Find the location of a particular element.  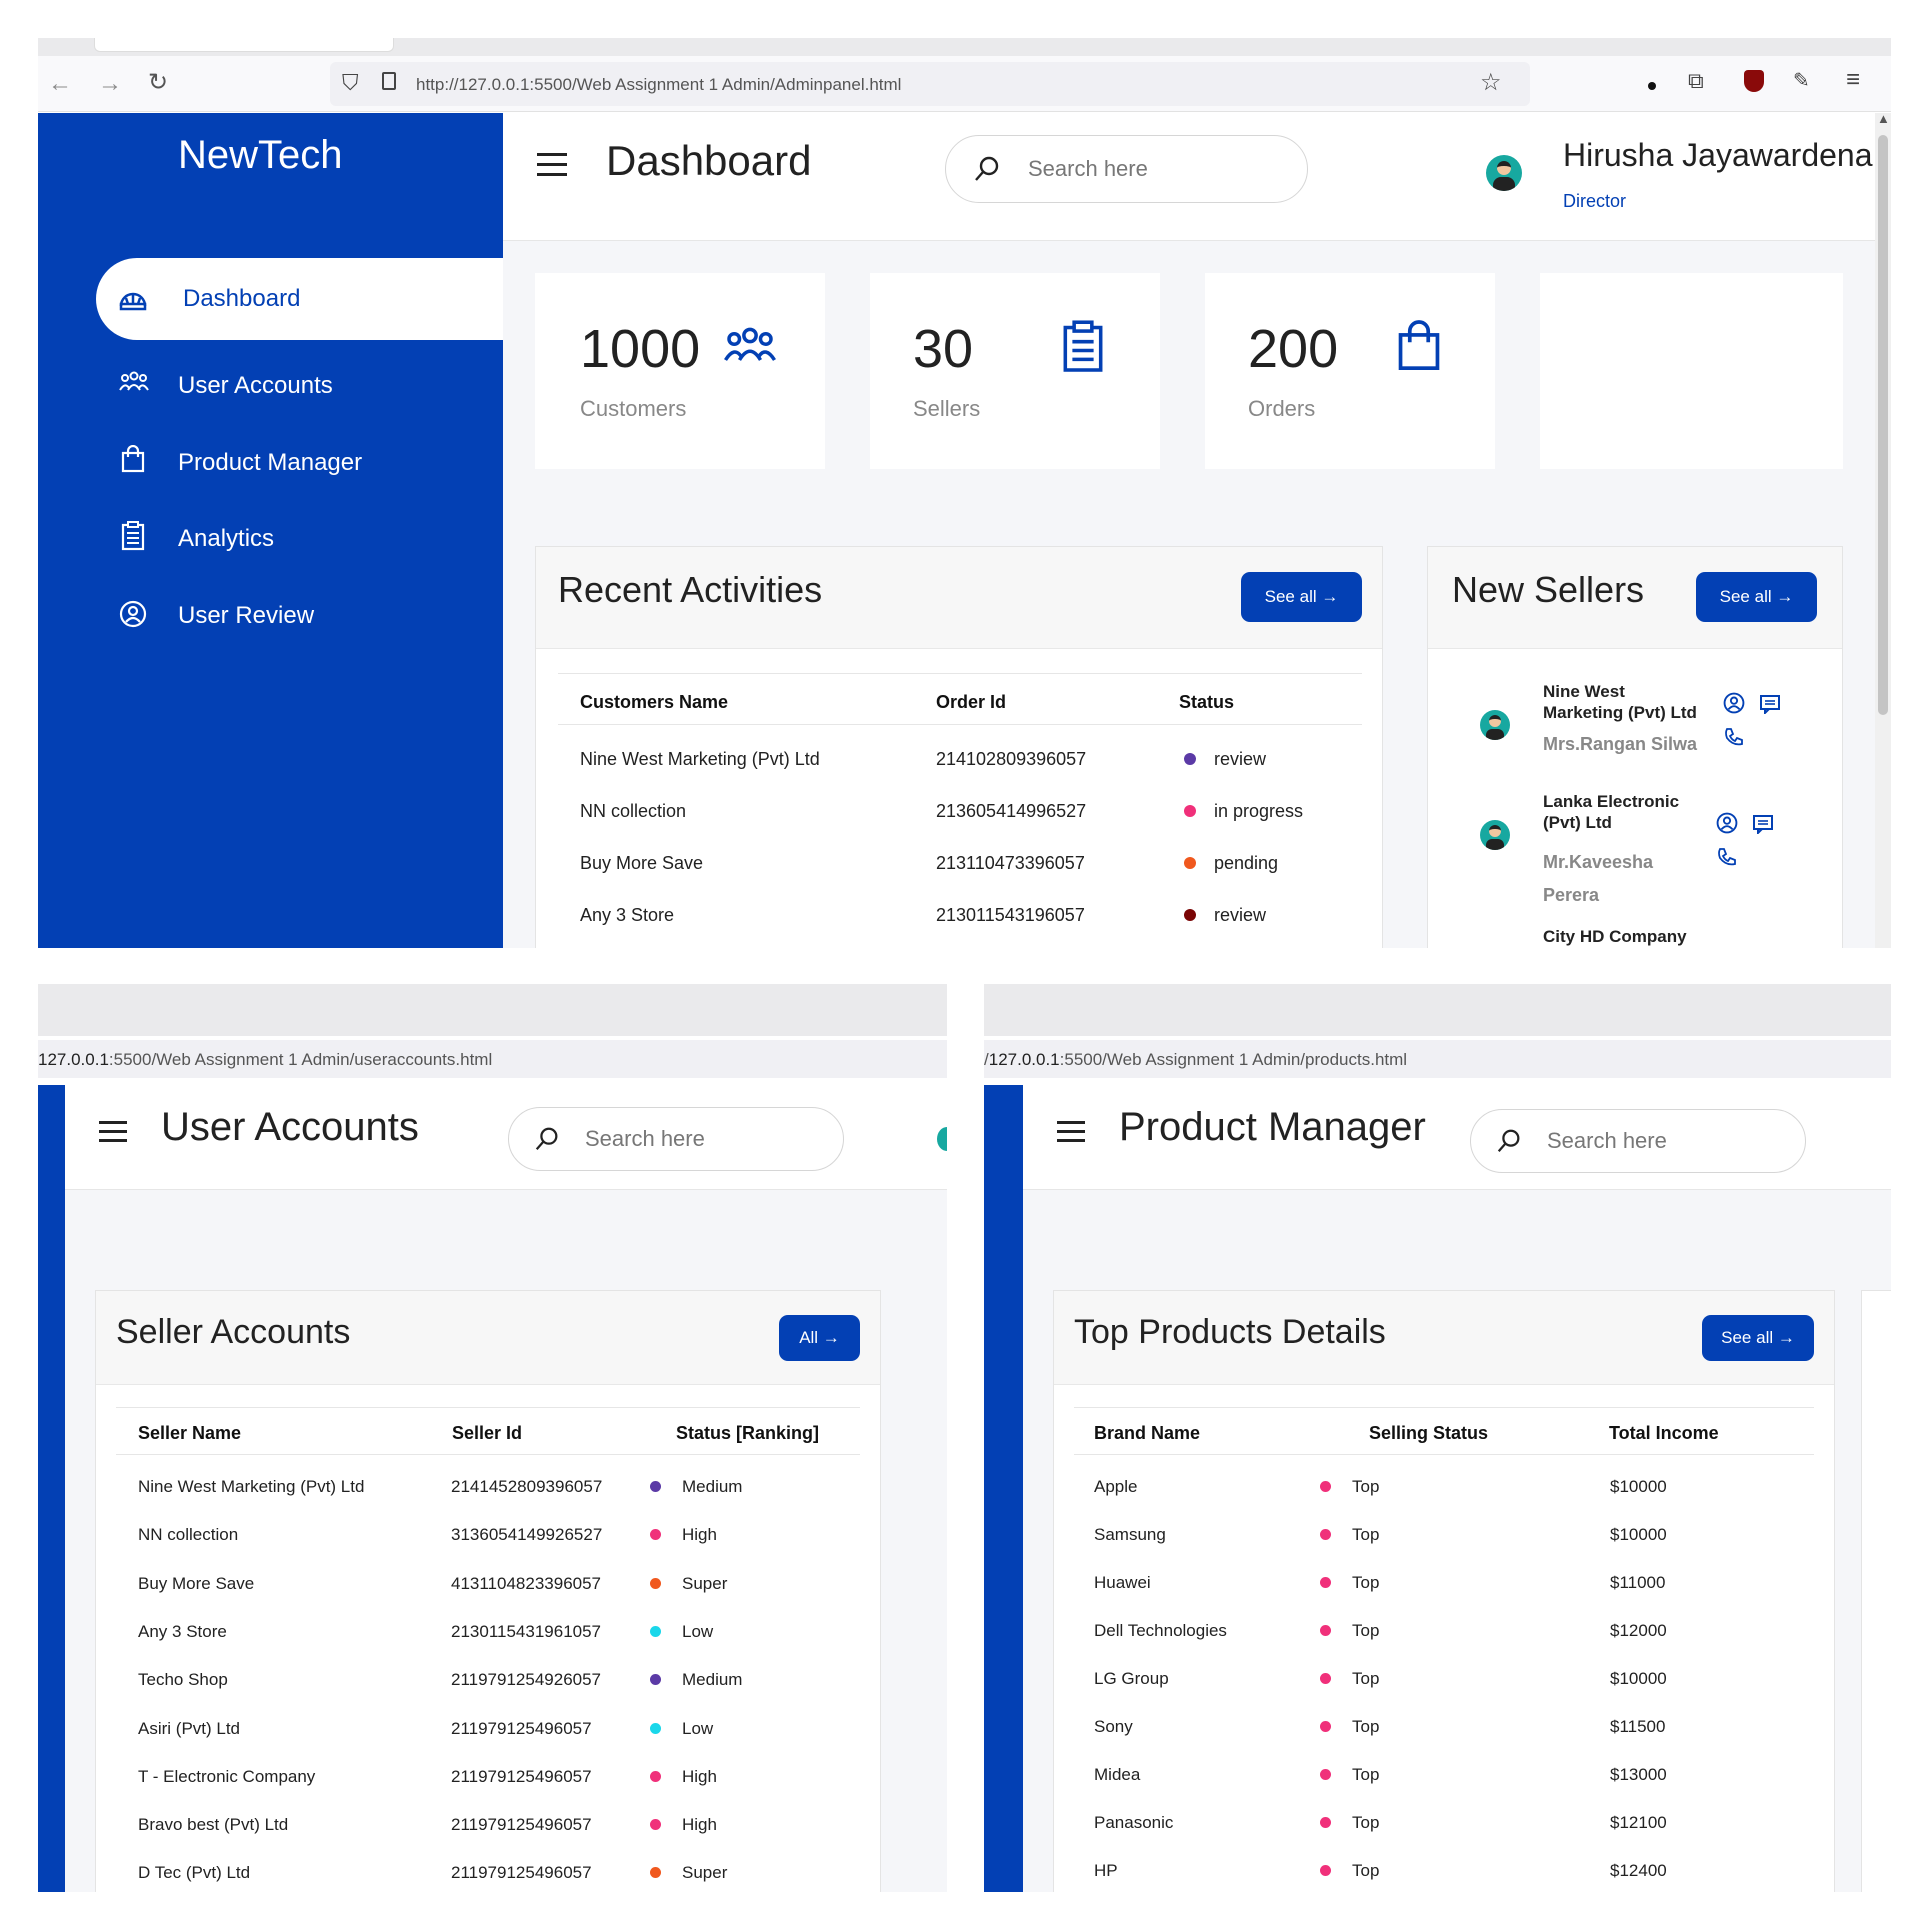

scrollbar: ▲ is located at coordinates (1883, 529).